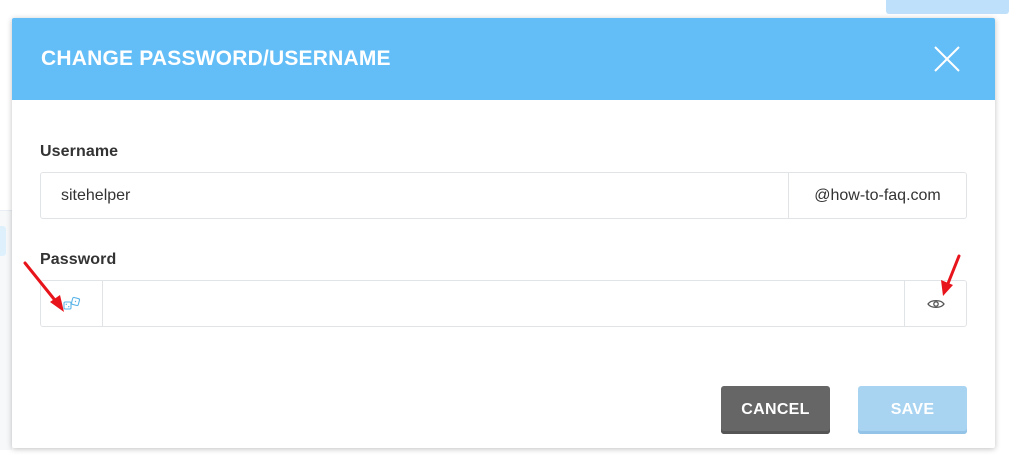 The image size is (1009, 466). Describe the element at coordinates (414, 195) in the screenshot. I see `username-input` at that location.